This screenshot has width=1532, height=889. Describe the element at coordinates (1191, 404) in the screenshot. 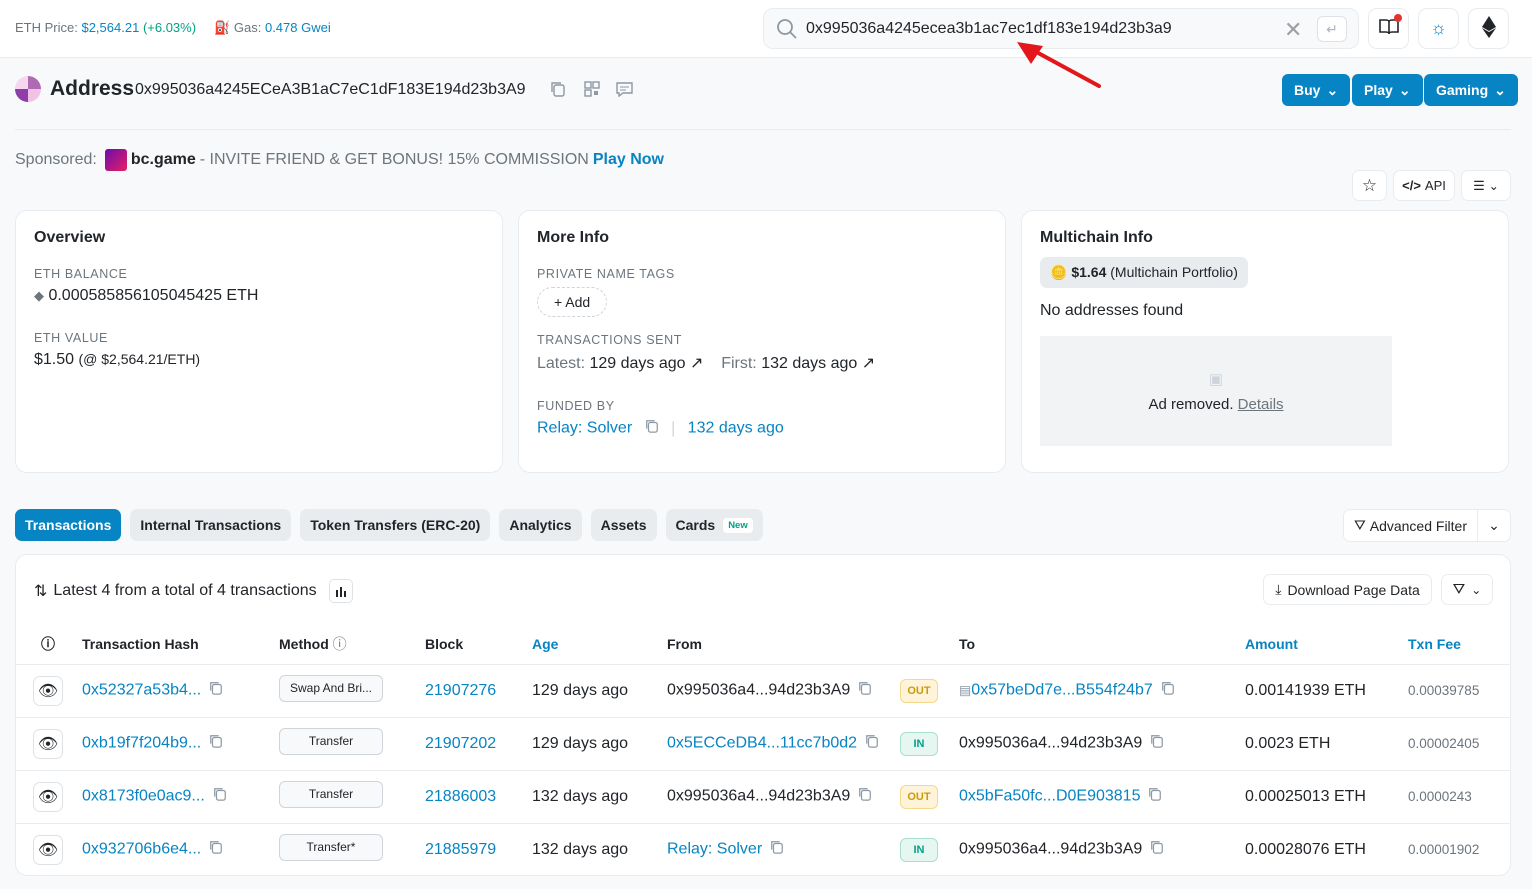

I see `ad-text: Ad removed.` at that location.